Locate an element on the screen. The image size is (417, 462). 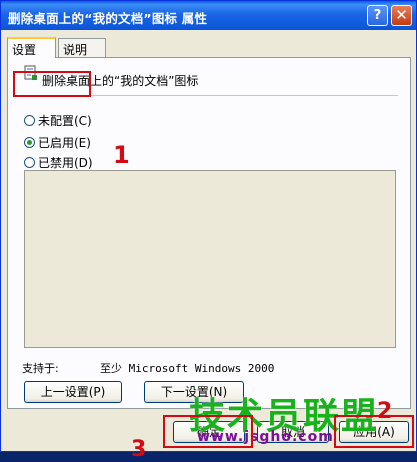
support-label: 支持于: is located at coordinates (40, 368).